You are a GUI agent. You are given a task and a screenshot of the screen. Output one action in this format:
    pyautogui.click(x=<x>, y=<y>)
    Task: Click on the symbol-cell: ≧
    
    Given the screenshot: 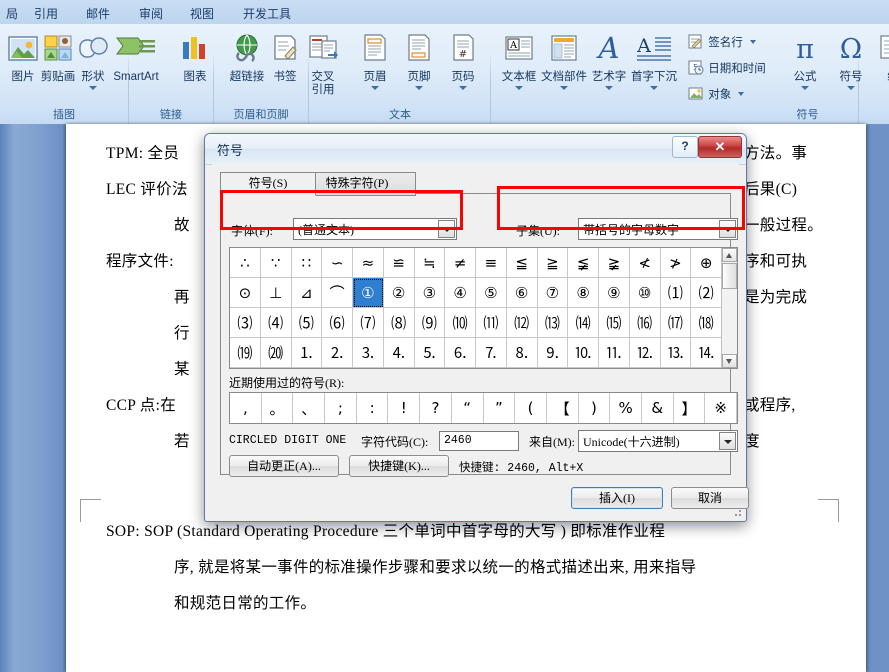 What is the action you would take?
    pyautogui.click(x=553, y=263)
    